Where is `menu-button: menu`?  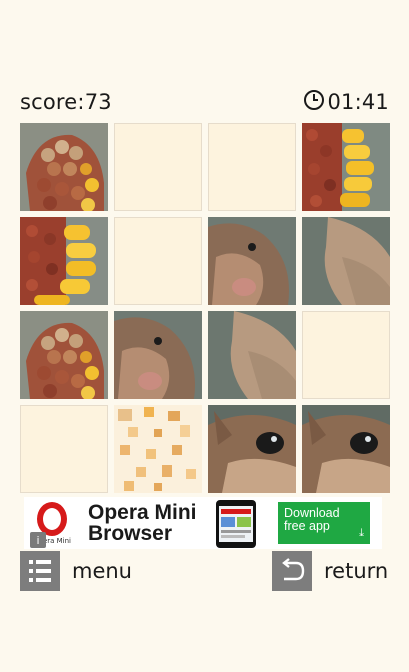
menu-button: menu is located at coordinates (76, 571).